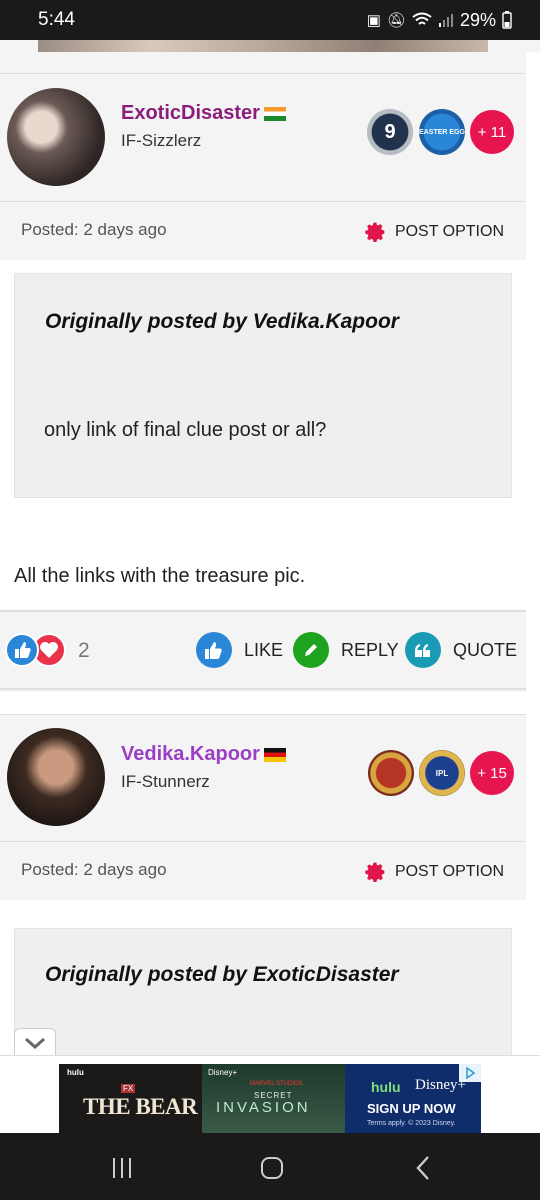 This screenshot has height=1200, width=540. I want to click on quote-author: Originally posted by ExoticDisaster, so click(222, 974).